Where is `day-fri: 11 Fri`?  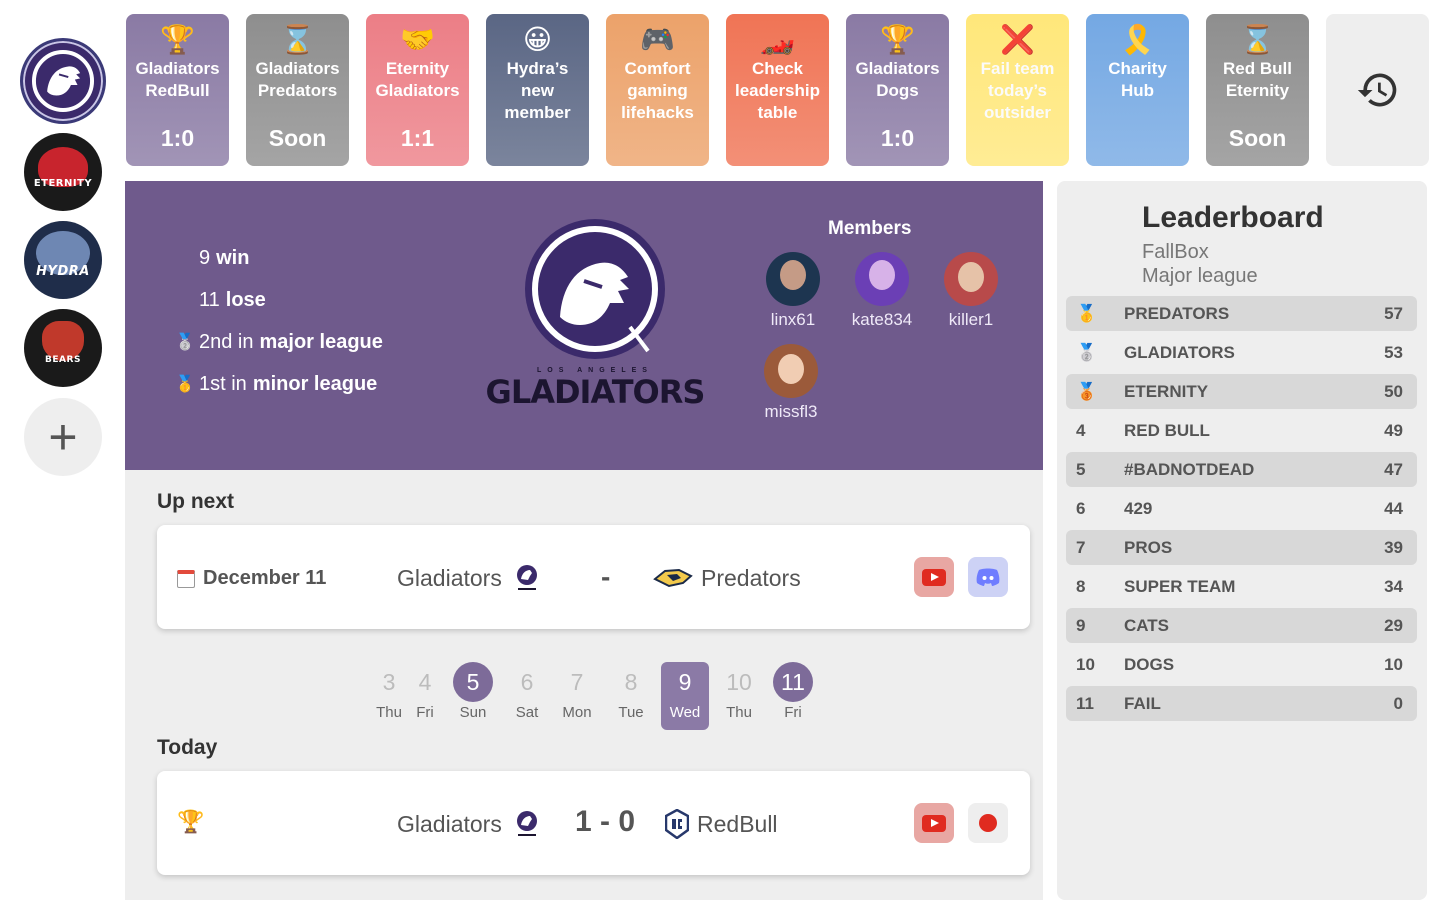 day-fri: 11 Fri is located at coordinates (793, 691).